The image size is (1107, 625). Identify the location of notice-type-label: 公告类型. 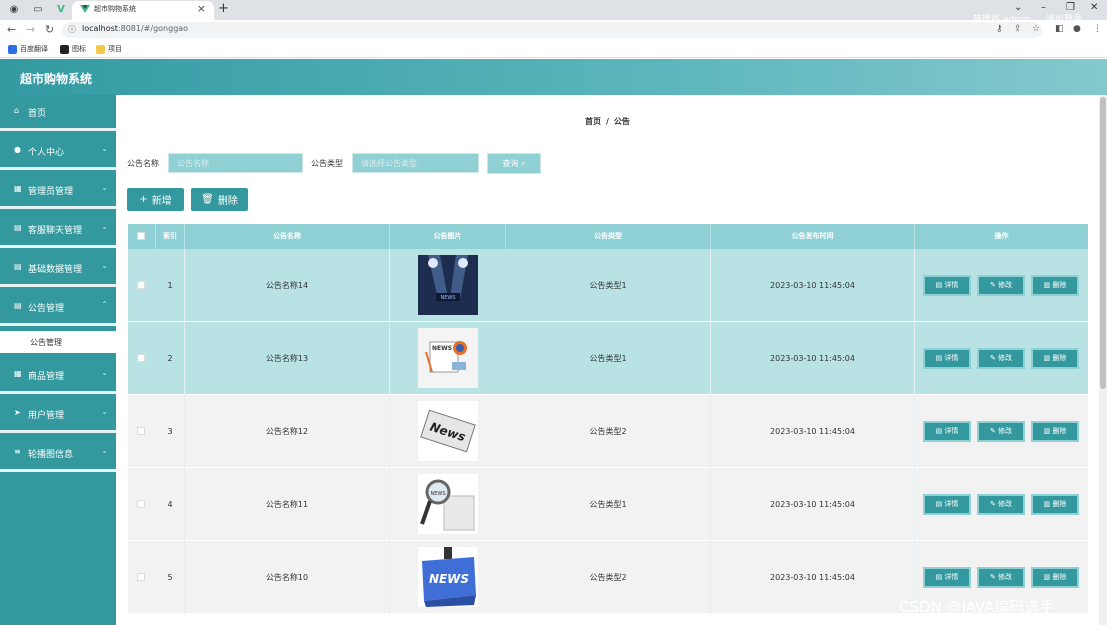
(327, 163).